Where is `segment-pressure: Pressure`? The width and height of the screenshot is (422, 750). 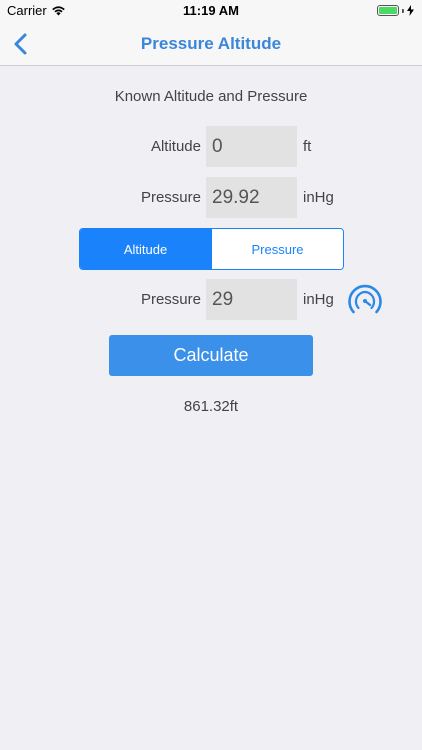 segment-pressure: Pressure is located at coordinates (277, 249).